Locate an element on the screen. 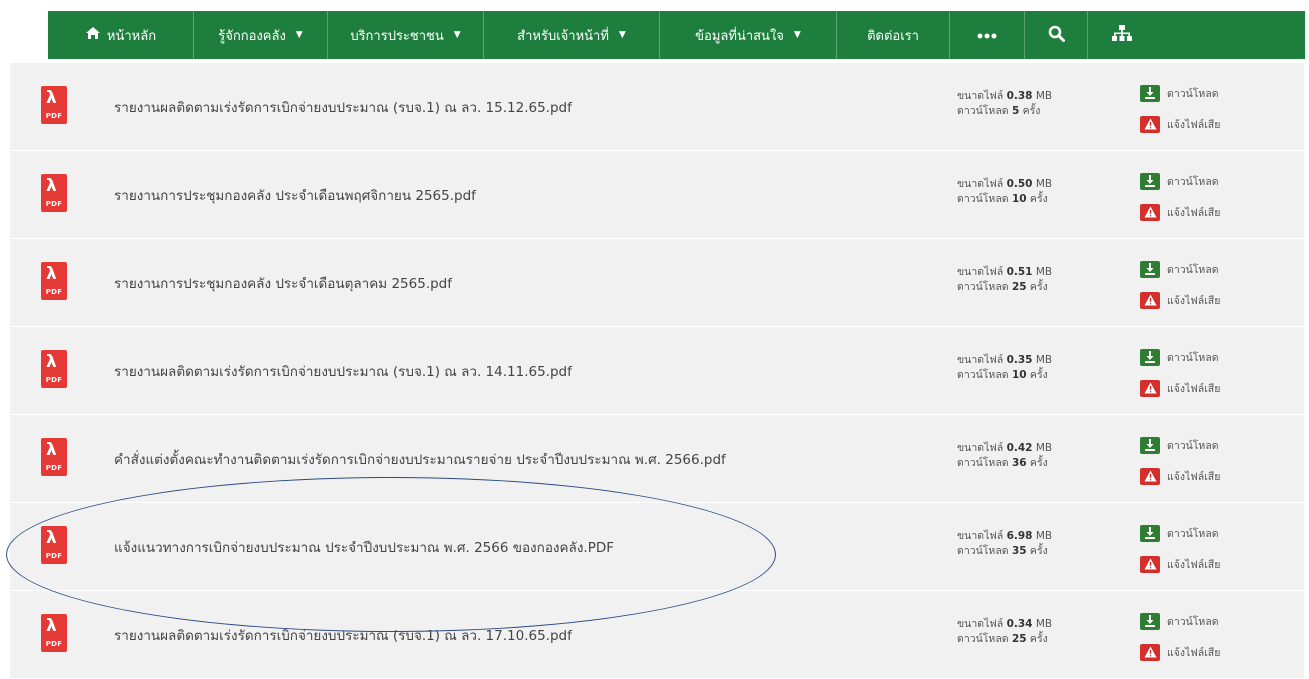 This screenshot has width=1309, height=679. search-icon is located at coordinates (1056, 35).